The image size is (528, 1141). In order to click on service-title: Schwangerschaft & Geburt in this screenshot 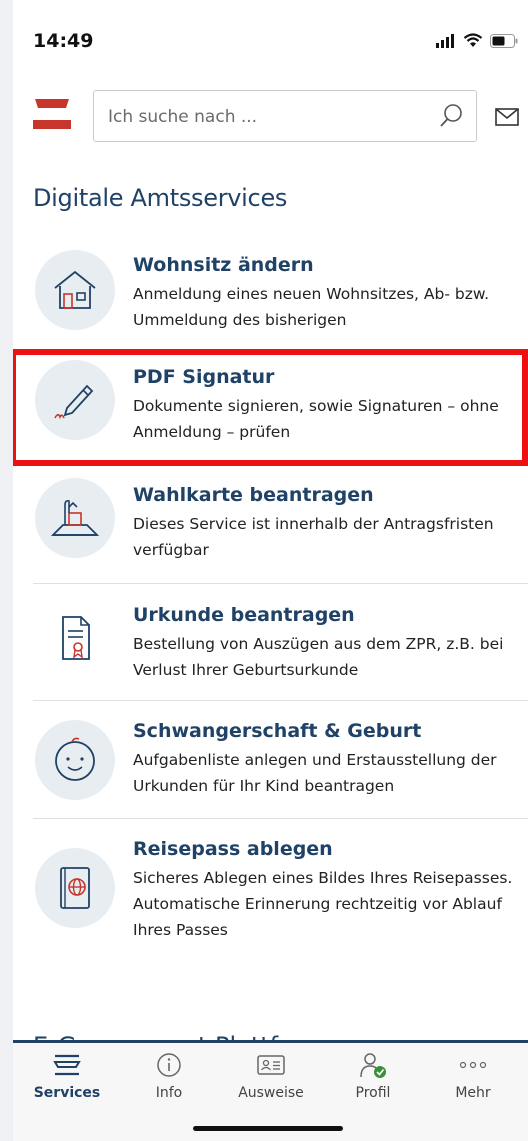, I will do `click(277, 731)`.